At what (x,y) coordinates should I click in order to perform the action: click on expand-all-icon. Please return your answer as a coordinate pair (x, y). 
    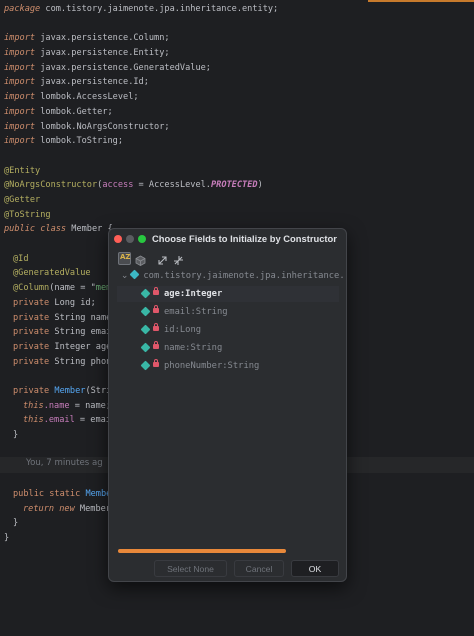
    Looking at the image, I should click on (162, 260).